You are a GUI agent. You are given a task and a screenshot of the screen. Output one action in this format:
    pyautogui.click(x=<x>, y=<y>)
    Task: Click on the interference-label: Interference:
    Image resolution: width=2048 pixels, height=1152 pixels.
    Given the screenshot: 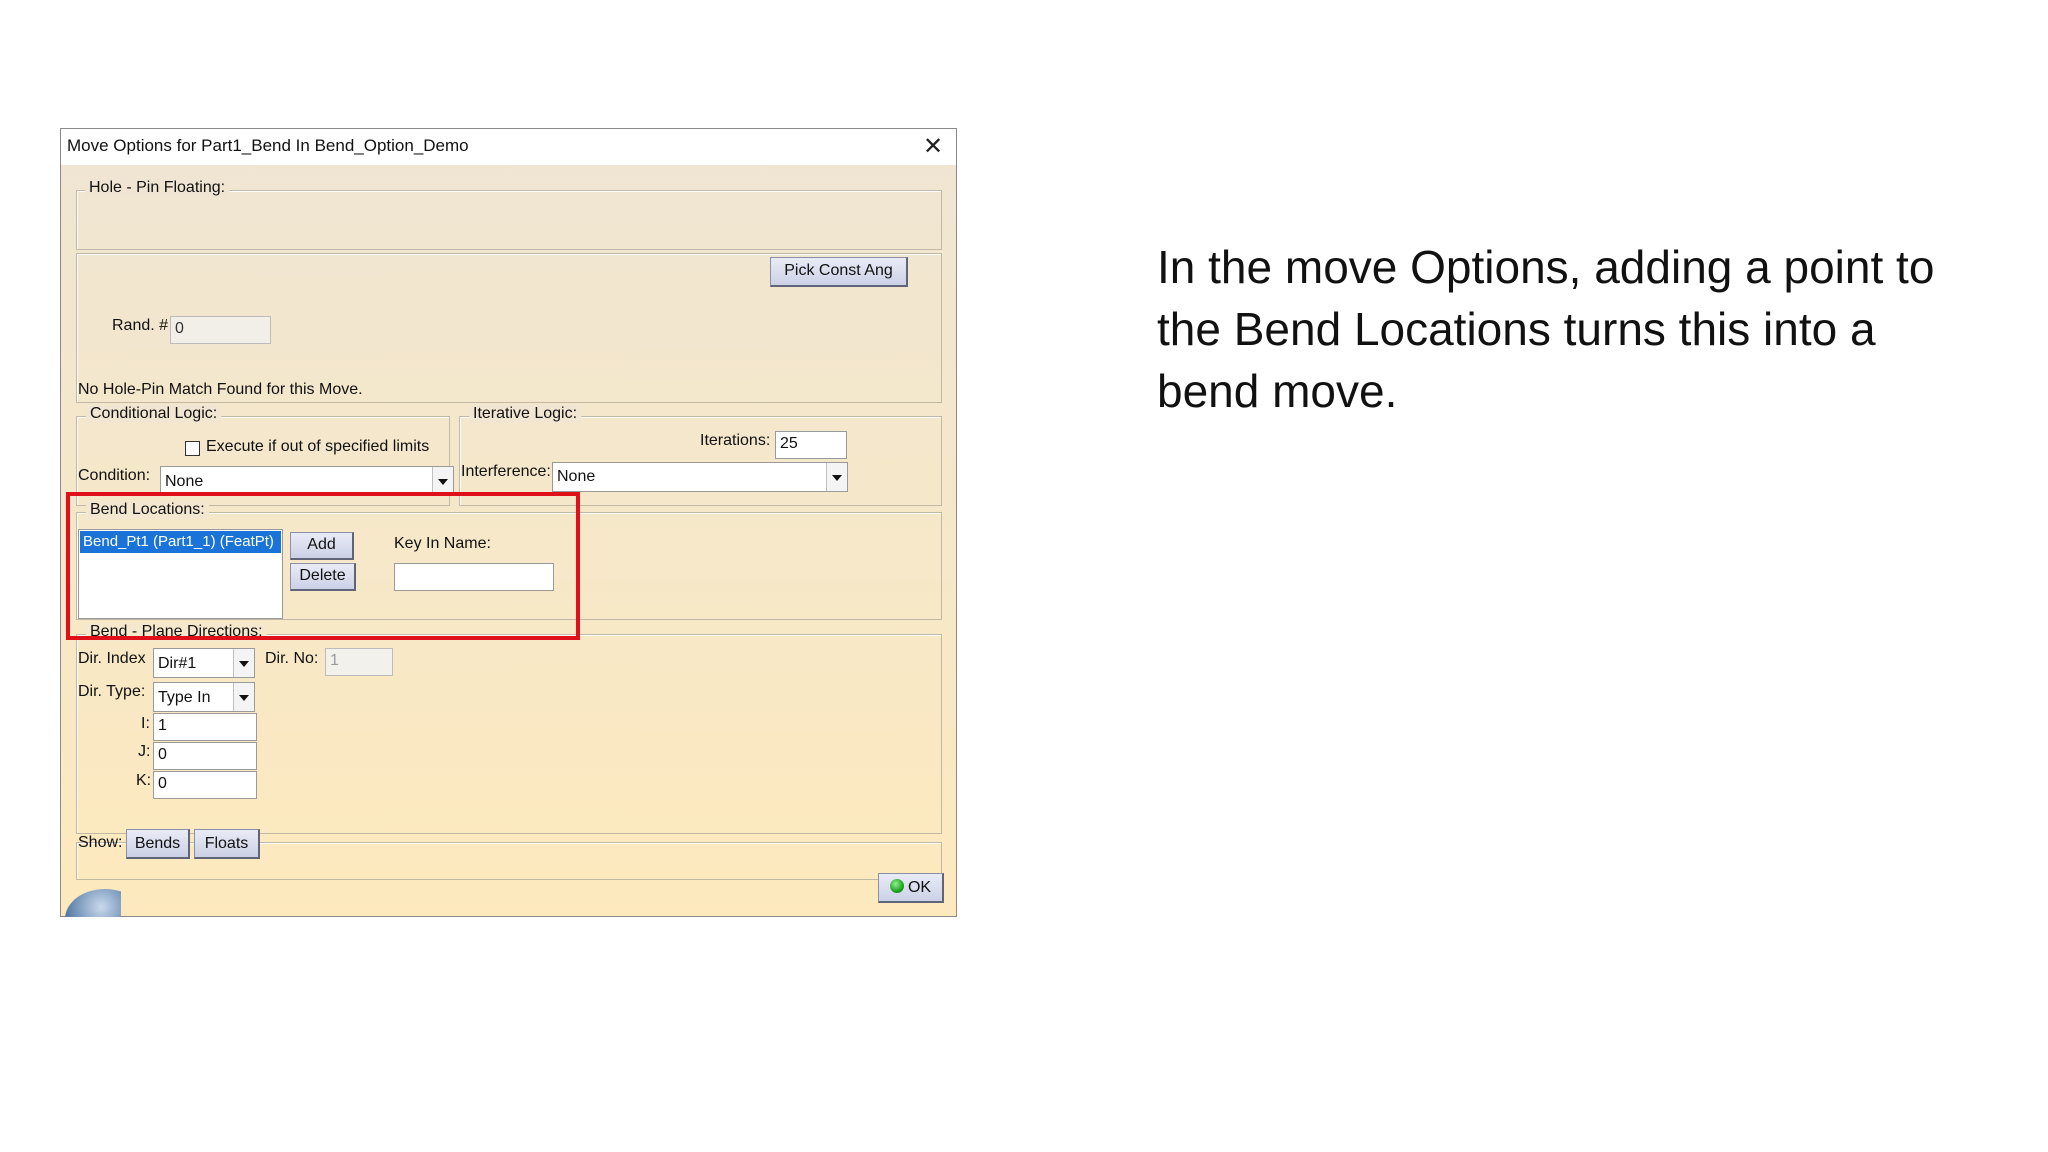 What is the action you would take?
    pyautogui.click(x=506, y=471)
    